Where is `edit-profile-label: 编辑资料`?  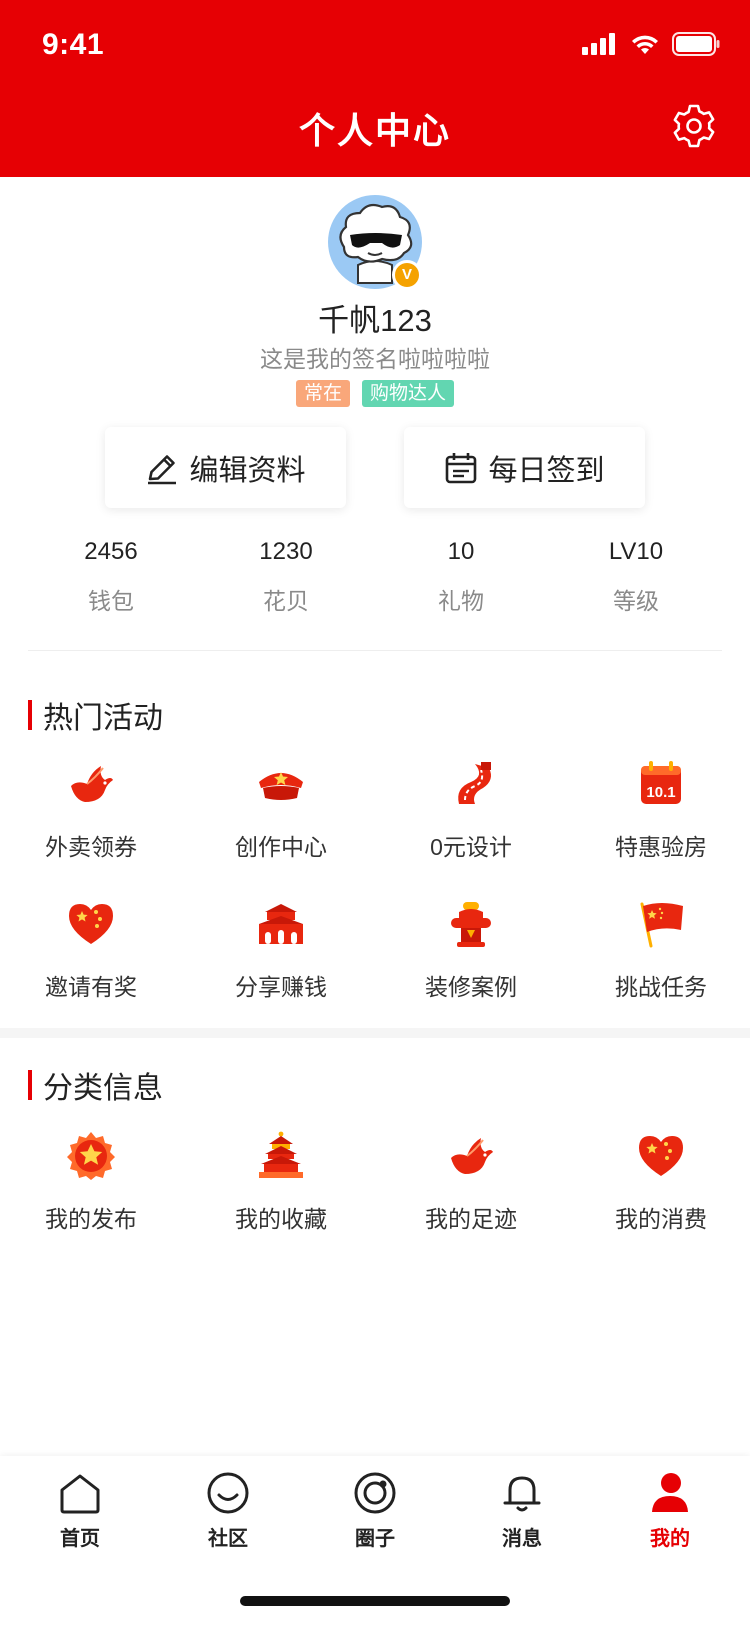 edit-profile-label: 编辑资料 is located at coordinates (247, 470).